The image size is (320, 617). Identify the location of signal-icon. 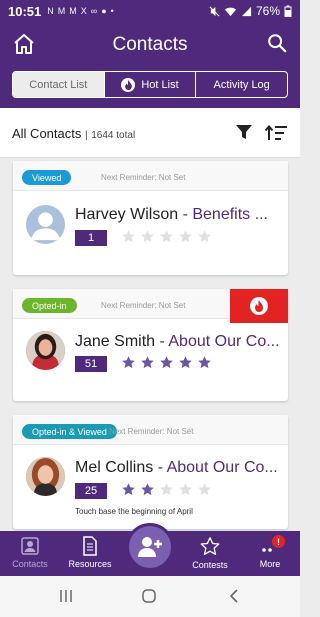
(246, 11).